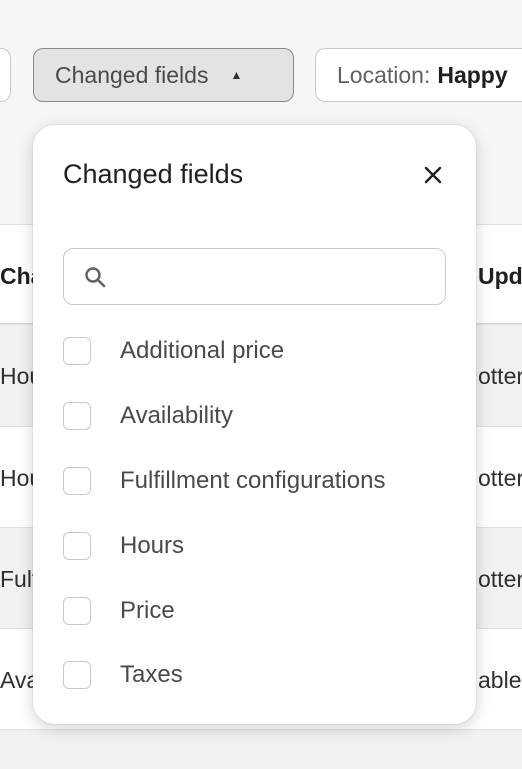 The width and height of the screenshot is (522, 769). What do you see at coordinates (5, 75) in the screenshot?
I see `filter-chip-previous` at bounding box center [5, 75].